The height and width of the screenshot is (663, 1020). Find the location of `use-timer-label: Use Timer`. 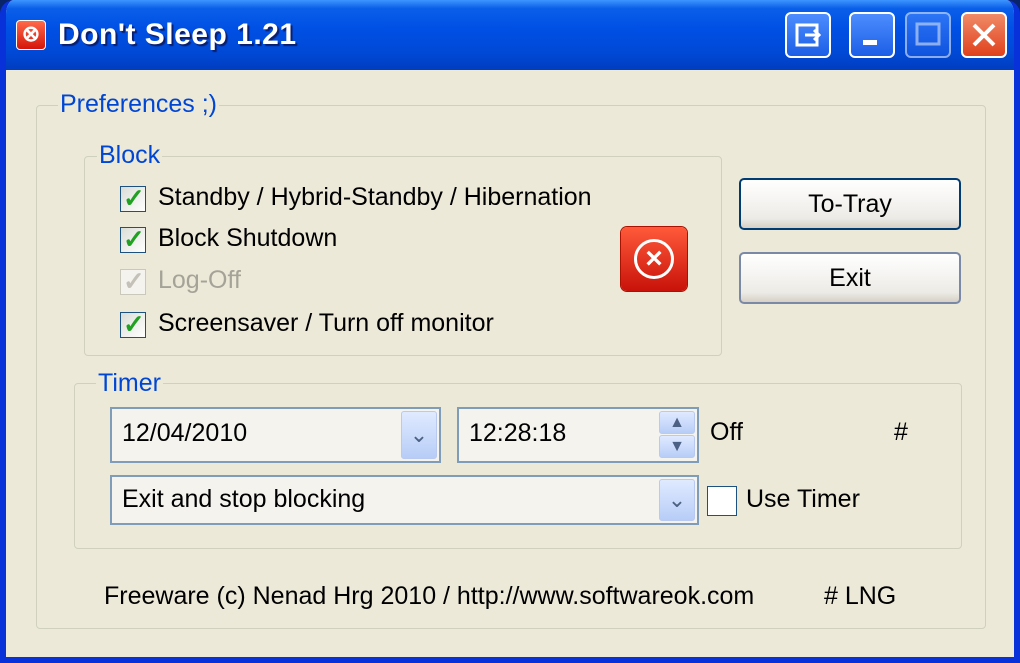

use-timer-label: Use Timer is located at coordinates (803, 499).